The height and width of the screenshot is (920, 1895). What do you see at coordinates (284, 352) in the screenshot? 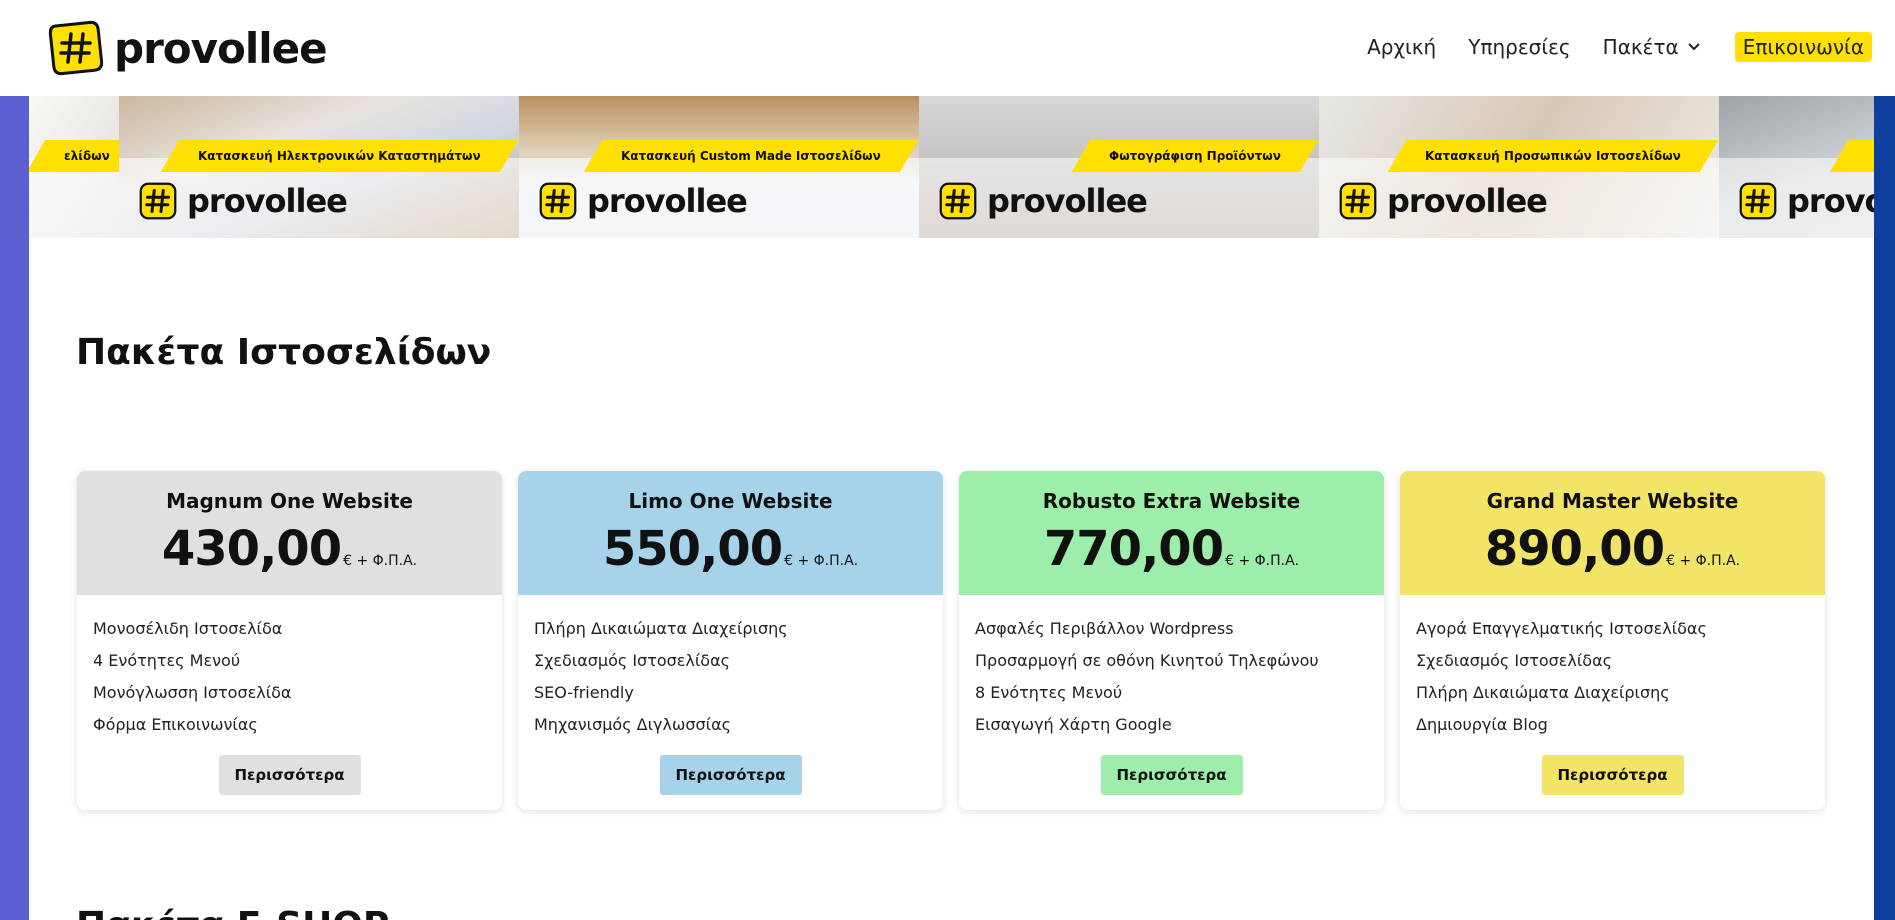
I see `section-title: Πακέτα Ιστοσελίδων` at bounding box center [284, 352].